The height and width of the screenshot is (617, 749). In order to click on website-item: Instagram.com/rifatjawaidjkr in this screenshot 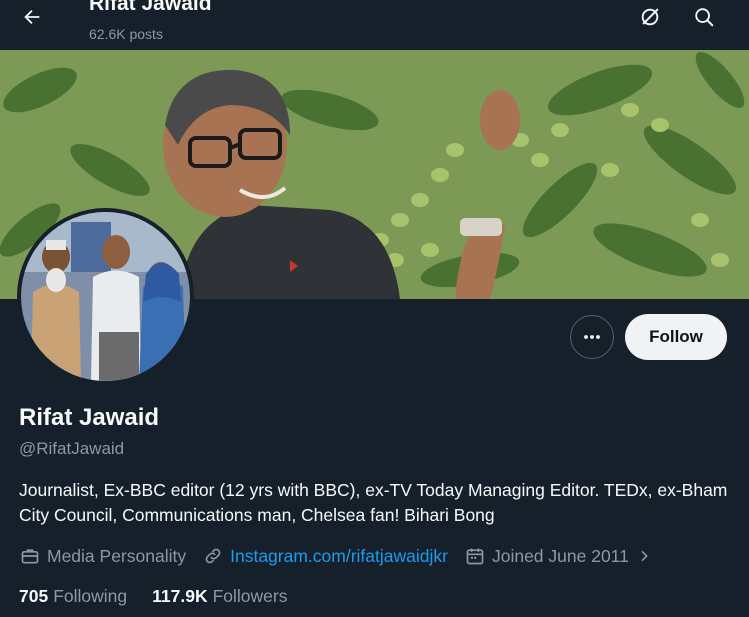, I will do `click(325, 556)`.